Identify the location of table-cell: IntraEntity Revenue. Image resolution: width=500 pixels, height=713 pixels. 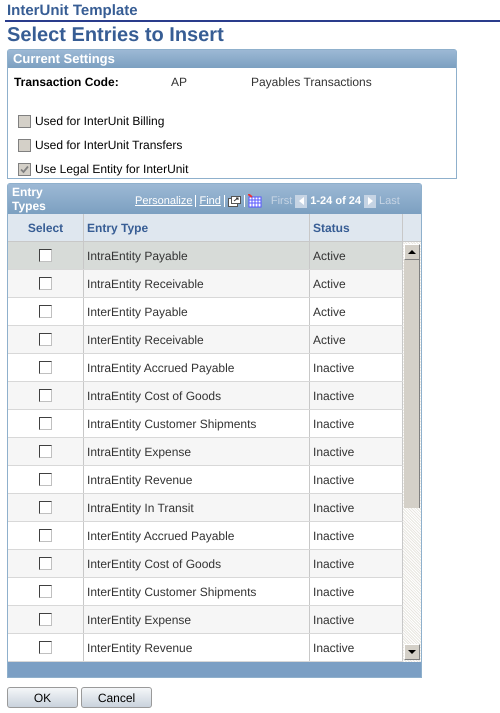
(197, 479).